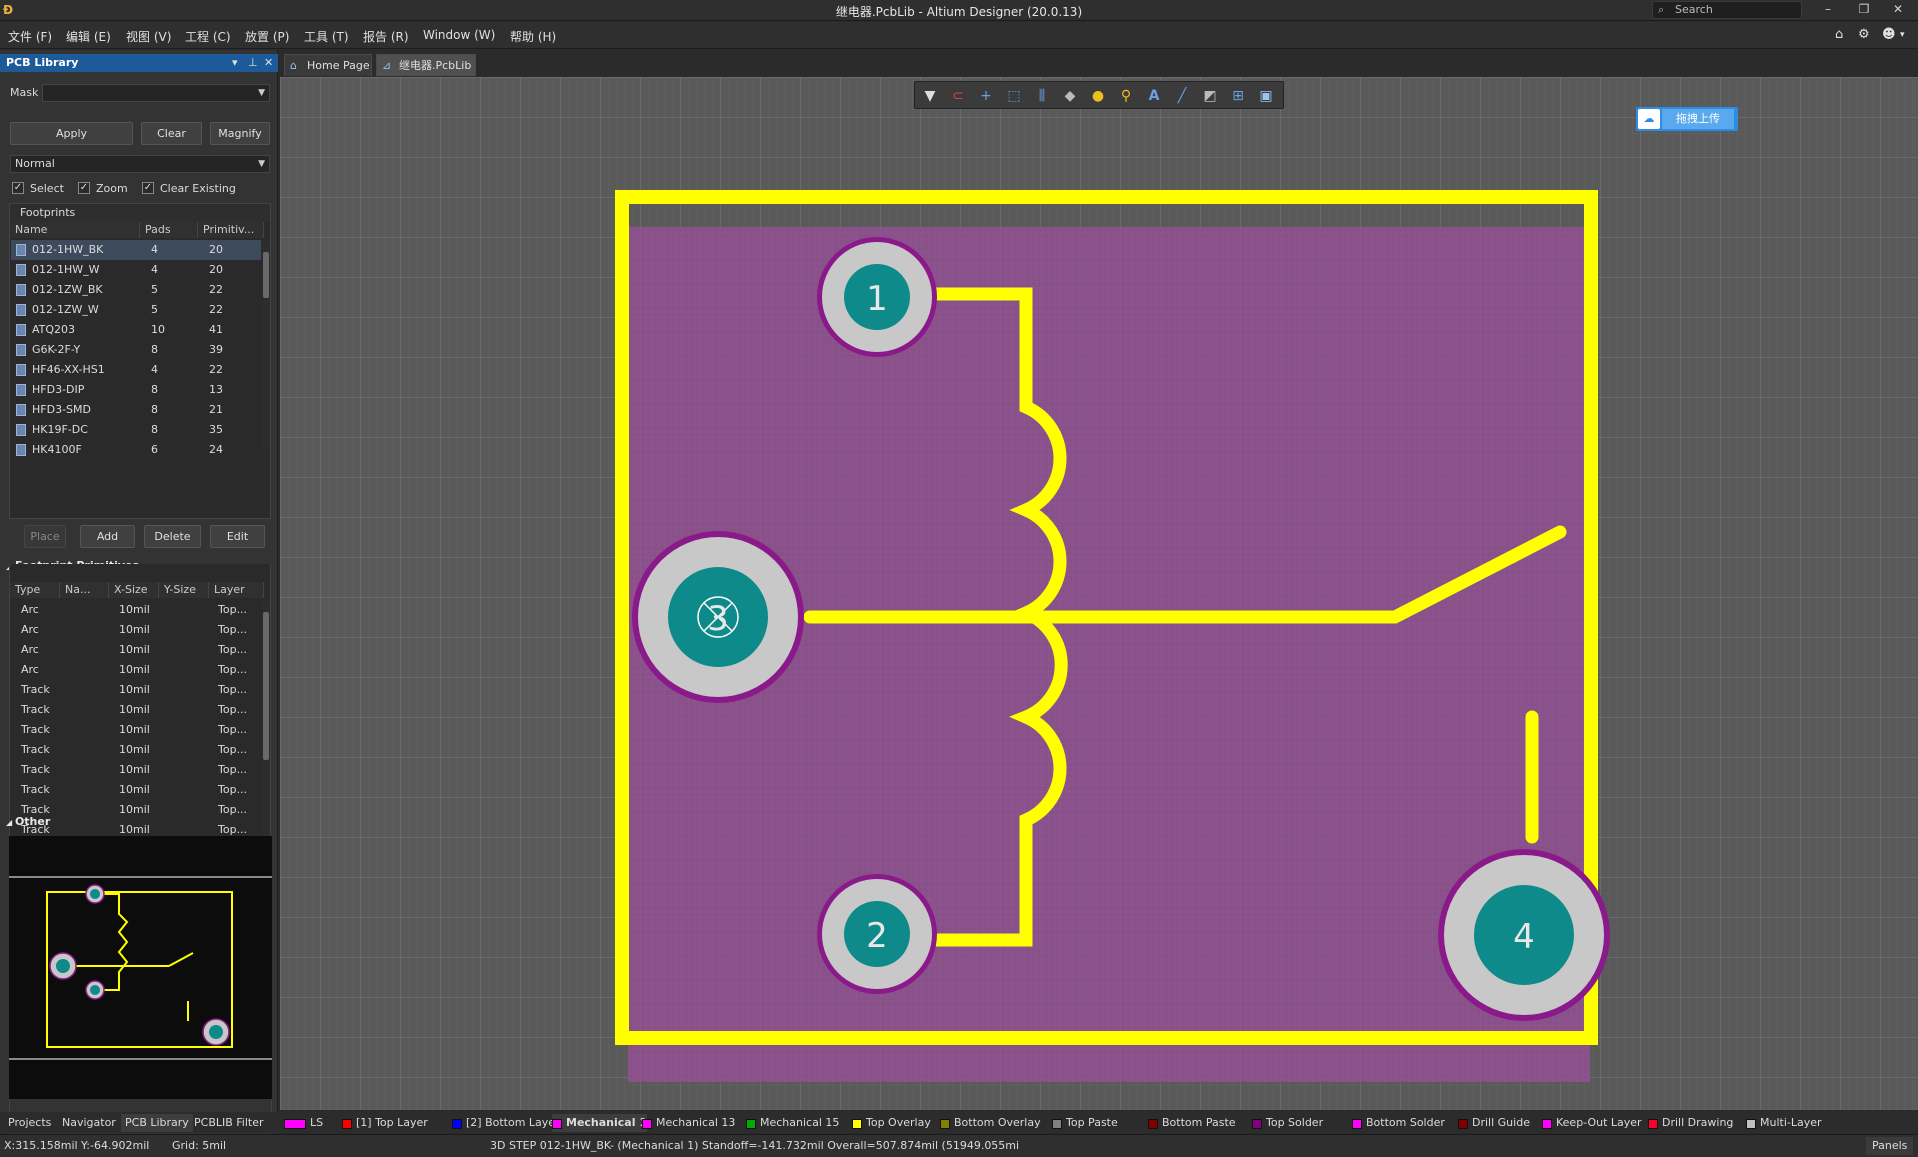 This screenshot has width=1918, height=1157. Describe the element at coordinates (136, 410) in the screenshot. I see `table-row: HFD3-SMD 8 21` at that location.